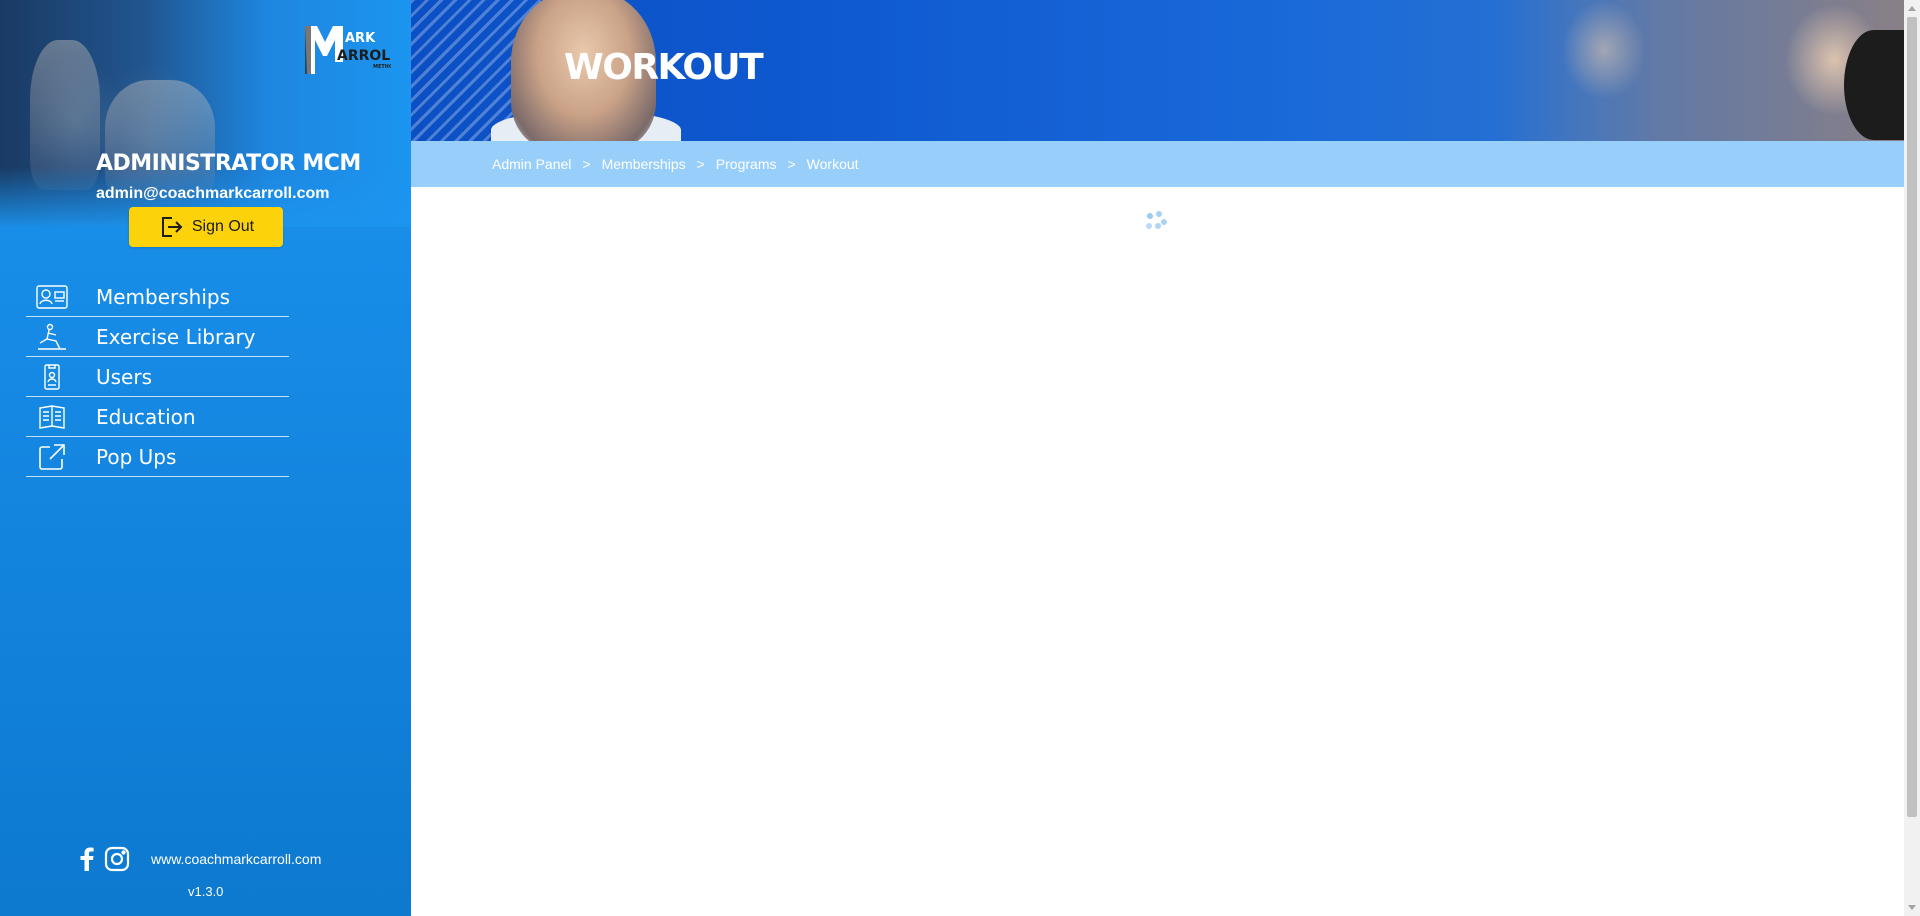 The width and height of the screenshot is (1920, 916). I want to click on nav-item-exercise-library: Exercise Library, so click(157, 337).